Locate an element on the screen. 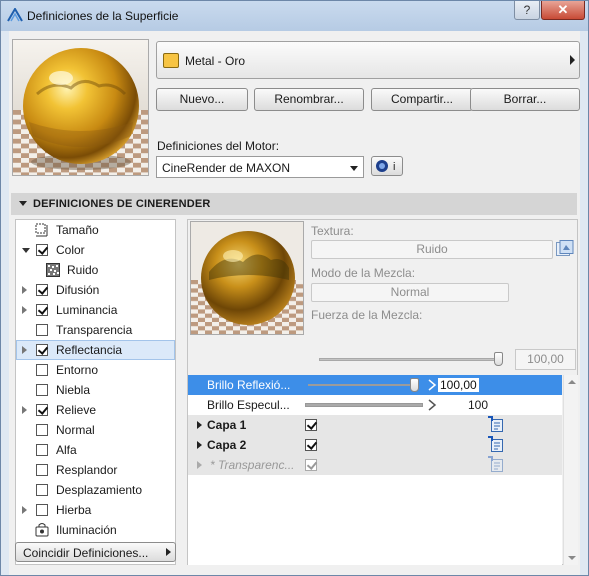 This screenshot has width=589, height=576. collapse-triangle-icon is located at coordinates (23, 203).